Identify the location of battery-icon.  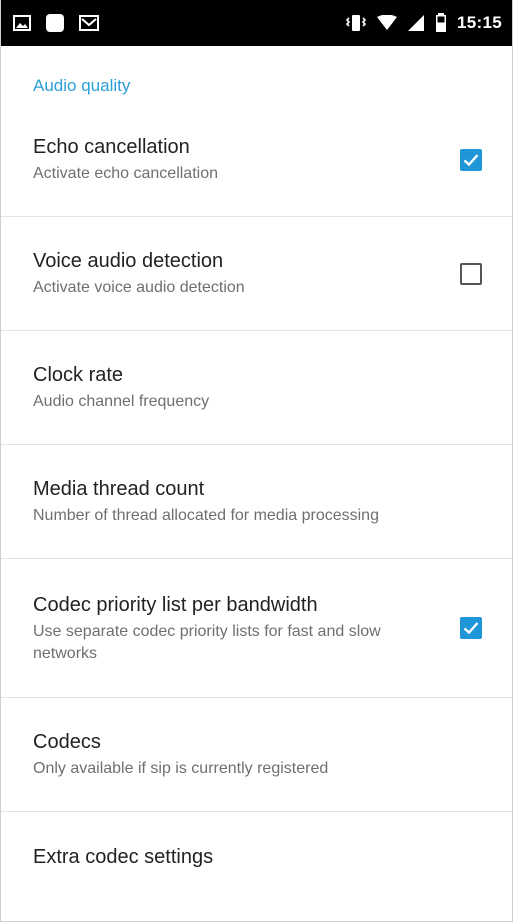
(441, 23).